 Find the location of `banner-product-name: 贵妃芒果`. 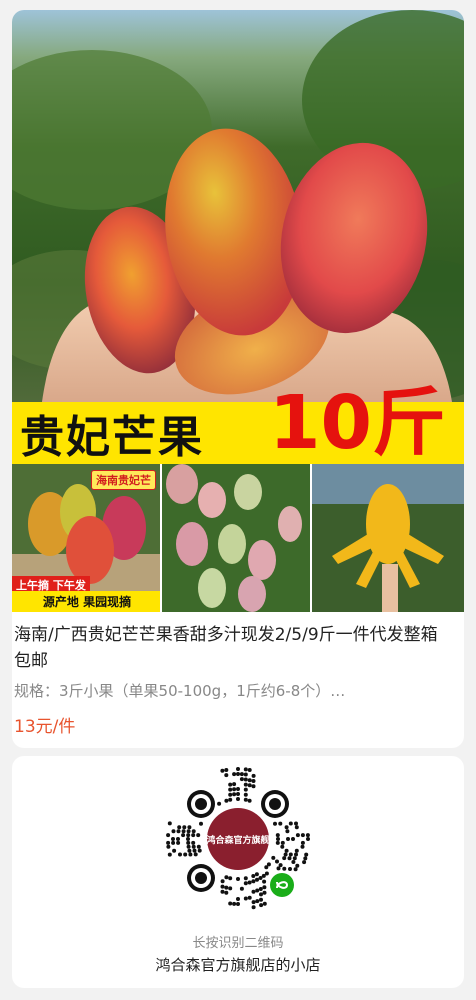

banner-product-name: 贵妃芒果 is located at coordinates (112, 437).